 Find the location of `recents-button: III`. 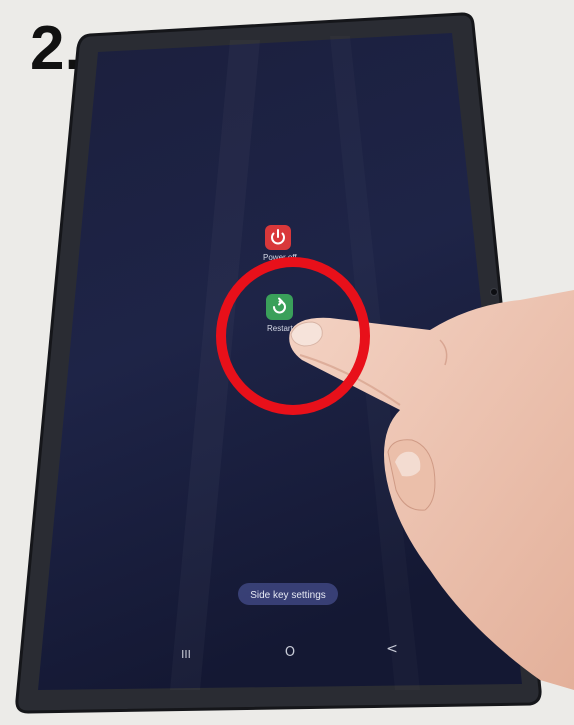

recents-button: III is located at coordinates (186, 654).